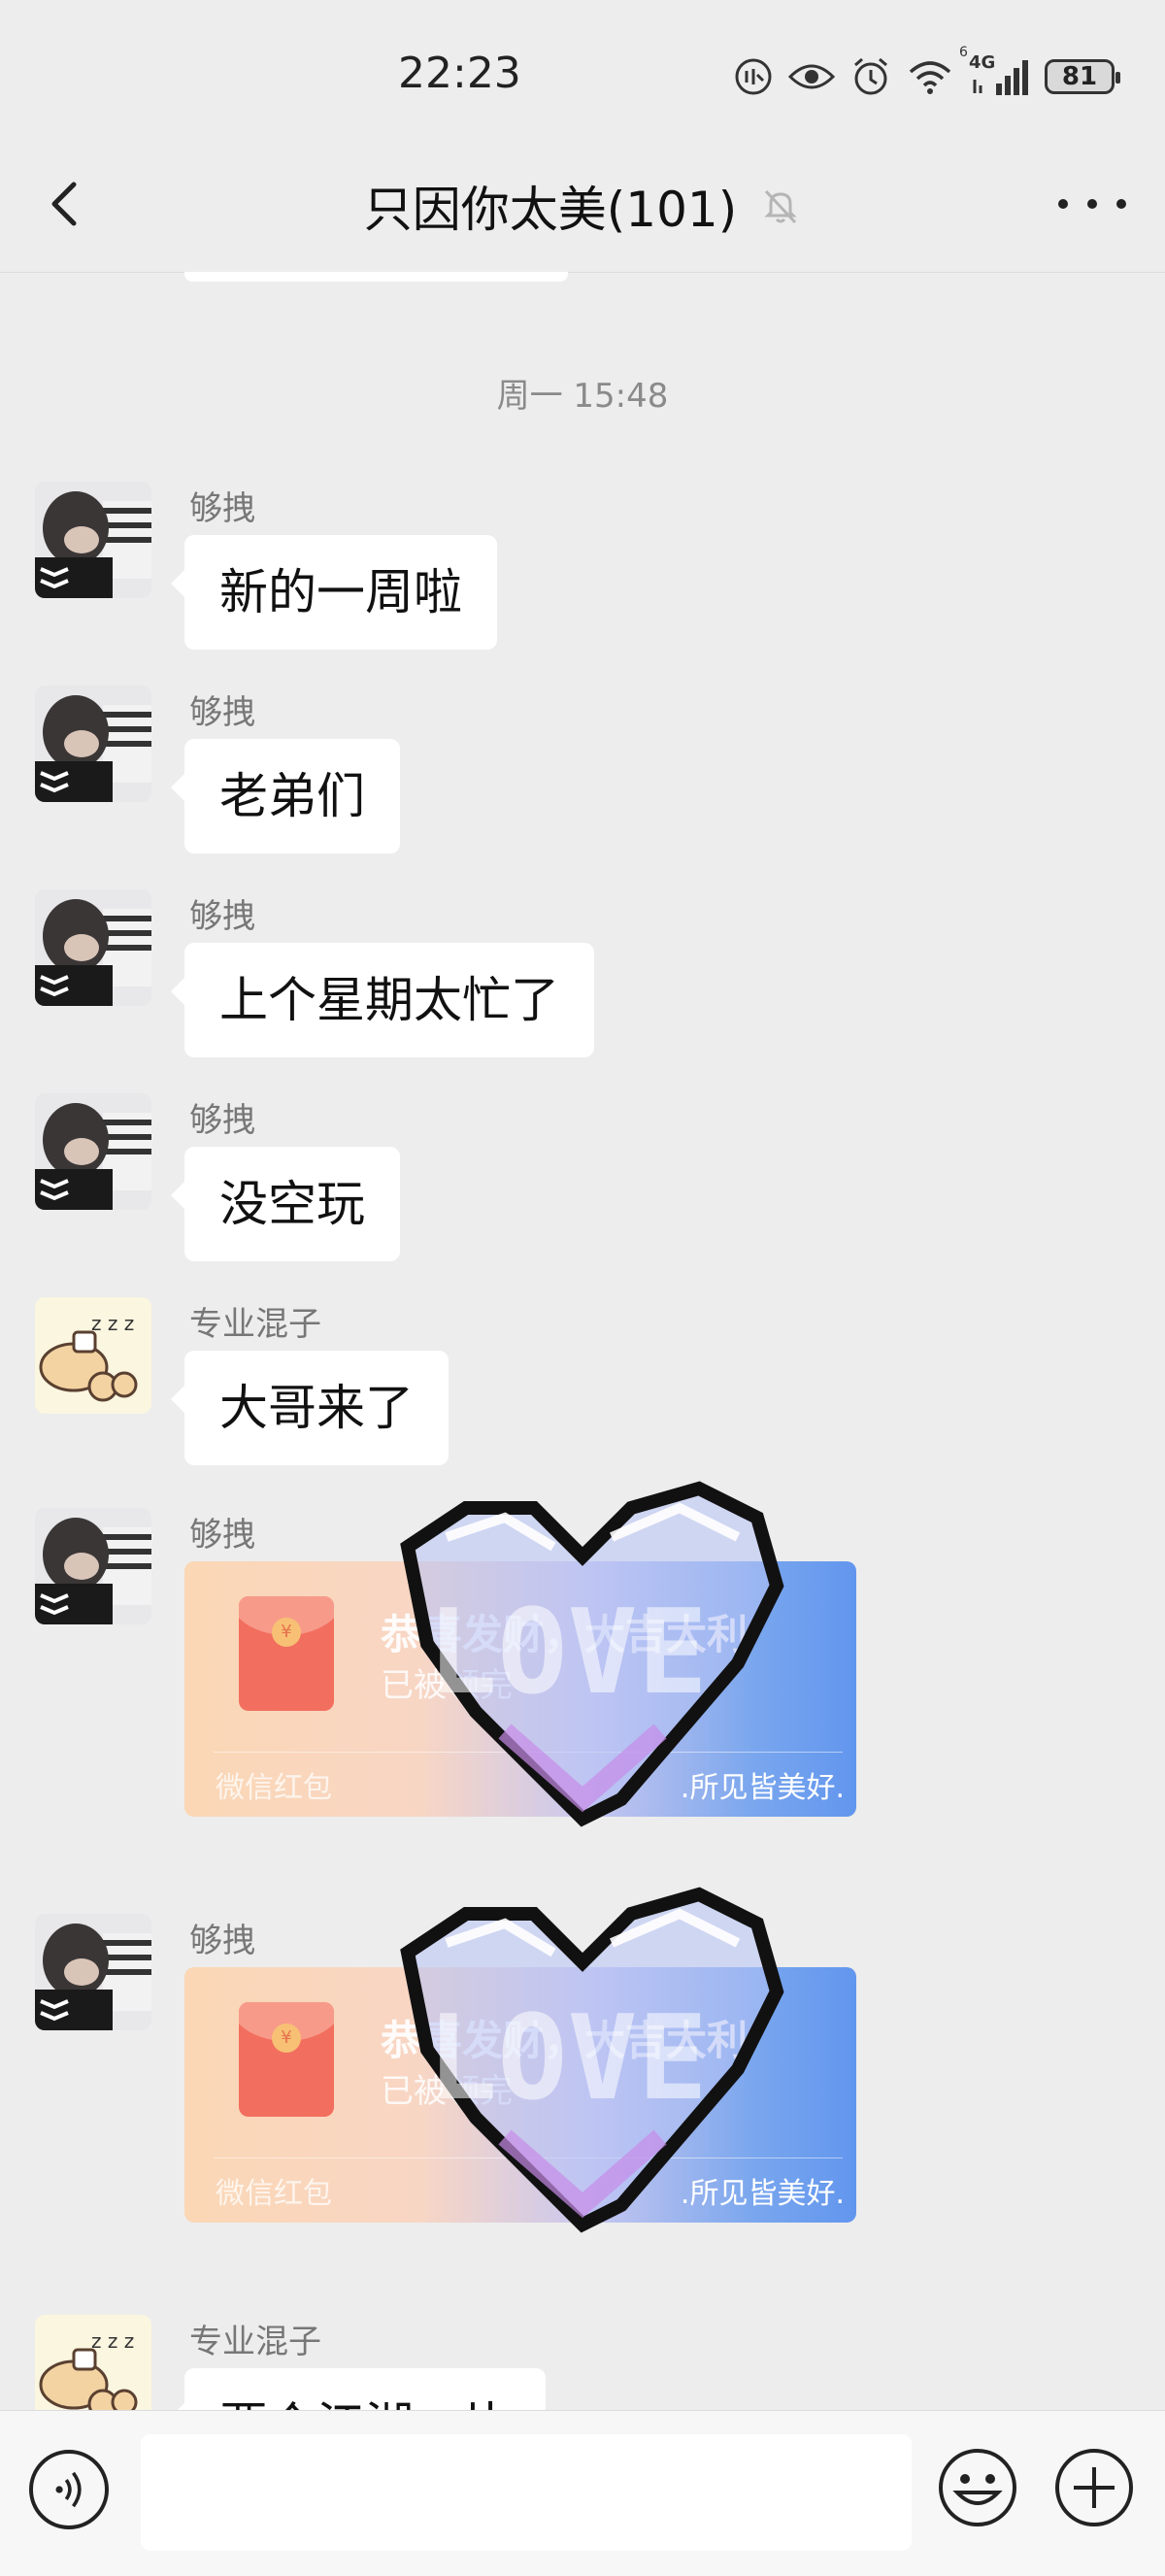 Image resolution: width=1165 pixels, height=2576 pixels. What do you see at coordinates (1082, 77) in the screenshot?
I see `battery-icon: 81` at bounding box center [1082, 77].